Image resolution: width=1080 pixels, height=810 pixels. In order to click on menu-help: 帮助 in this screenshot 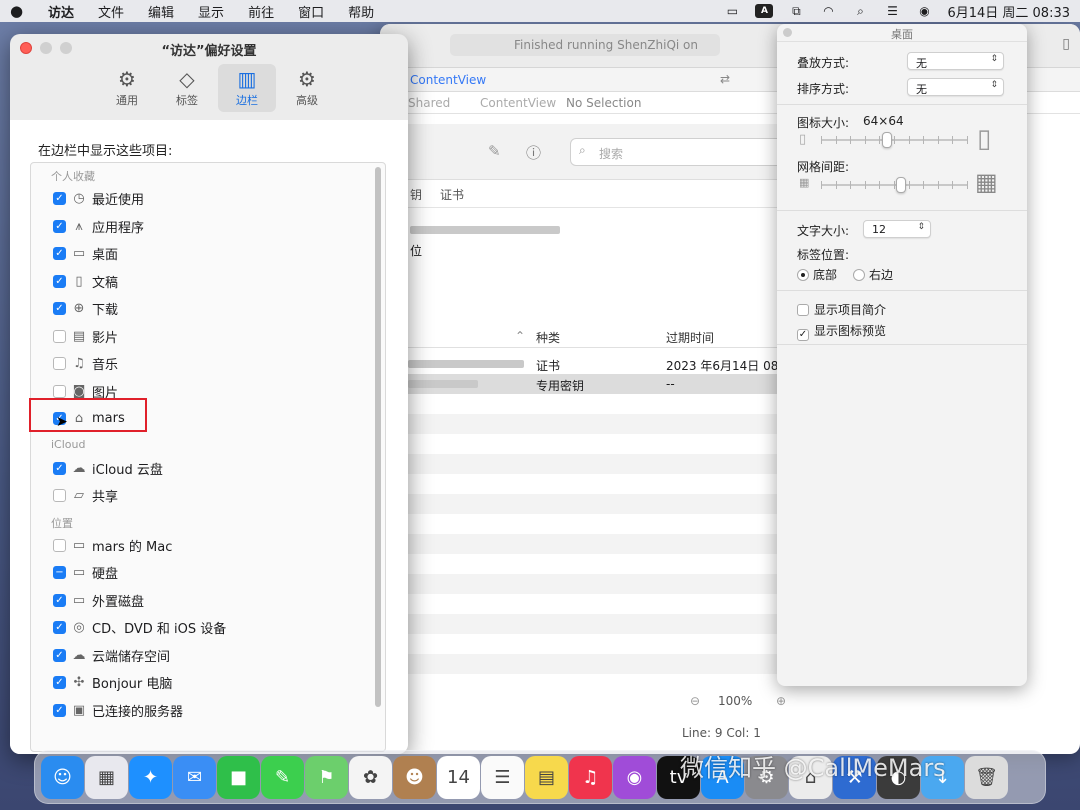, I will do `click(361, 11)`.